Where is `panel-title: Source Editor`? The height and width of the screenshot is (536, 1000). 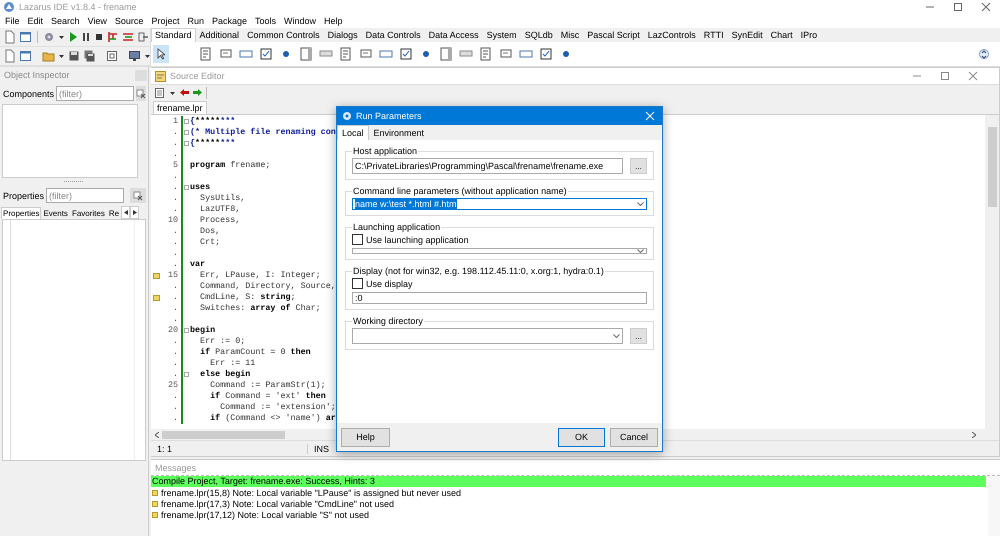
panel-title: Source Editor is located at coordinates (197, 76).